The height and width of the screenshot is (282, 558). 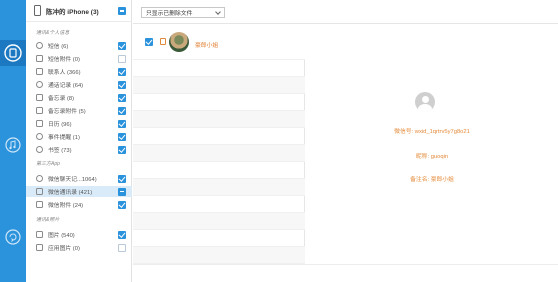 I want to click on deleted-tag-icon, so click(x=163, y=41).